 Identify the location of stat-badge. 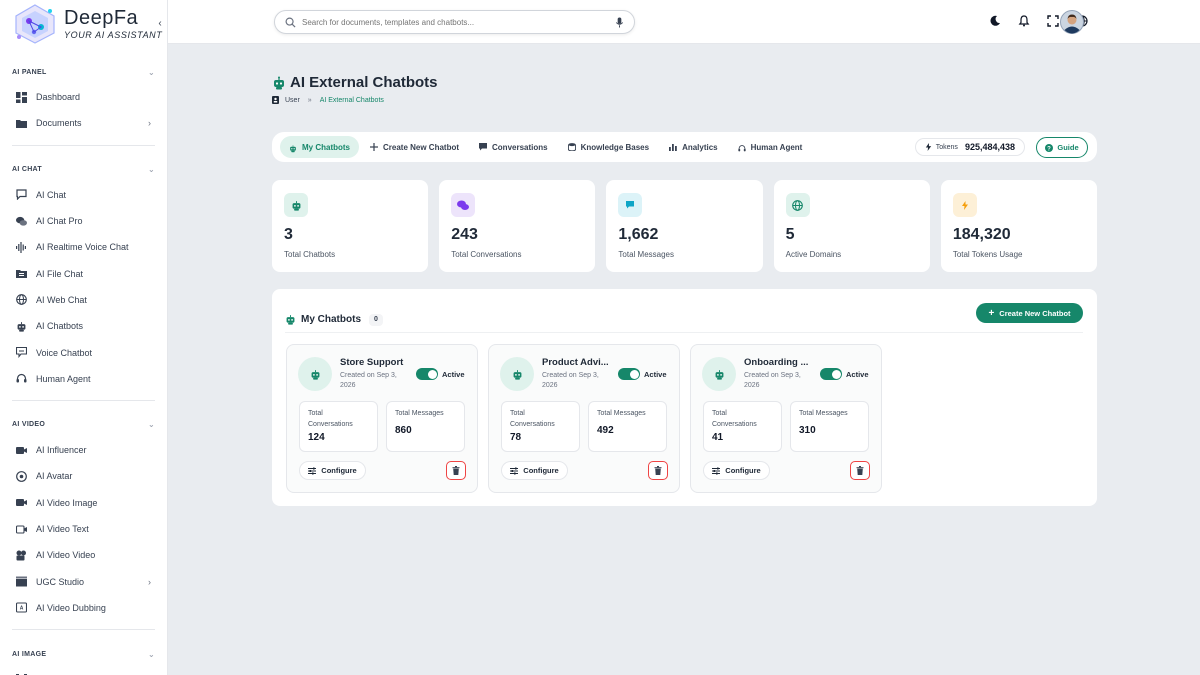
(296, 205).